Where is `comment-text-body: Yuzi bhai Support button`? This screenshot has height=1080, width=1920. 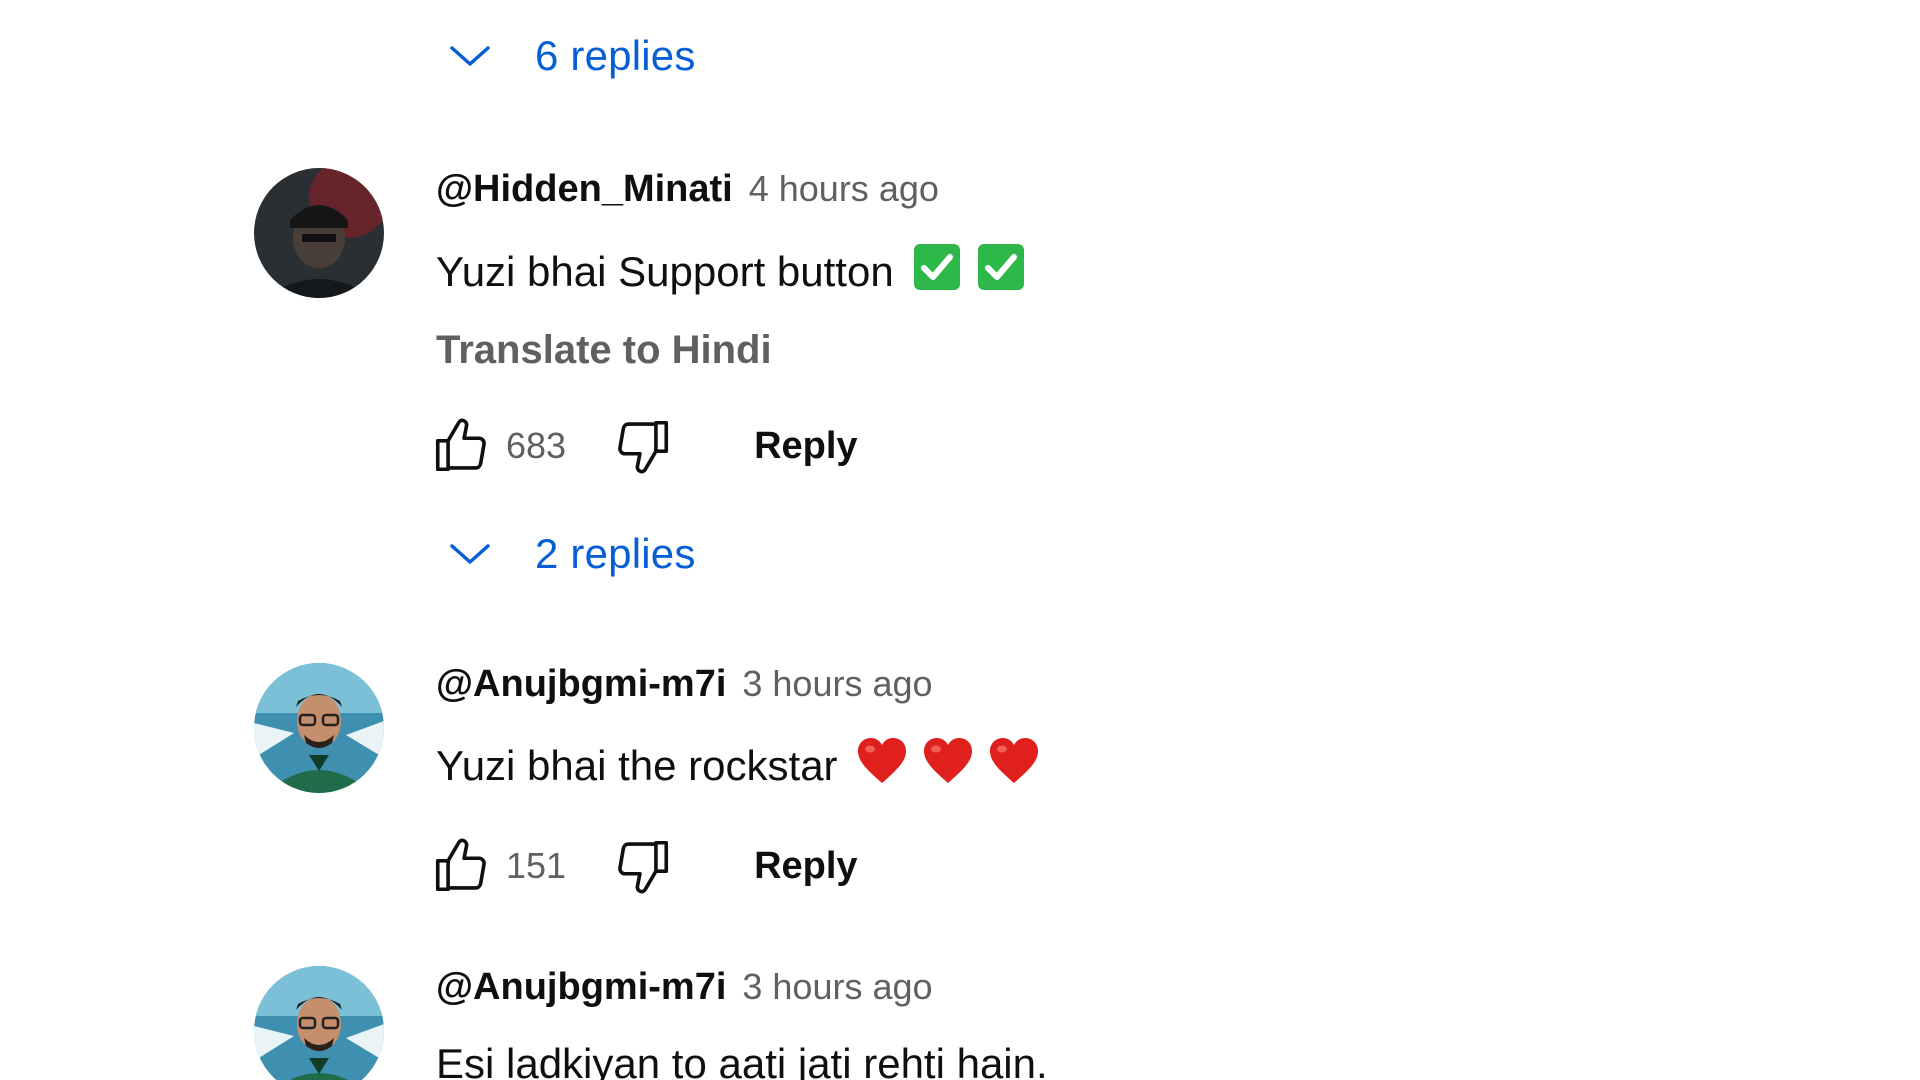 comment-text-body: Yuzi bhai Support button is located at coordinates (665, 271).